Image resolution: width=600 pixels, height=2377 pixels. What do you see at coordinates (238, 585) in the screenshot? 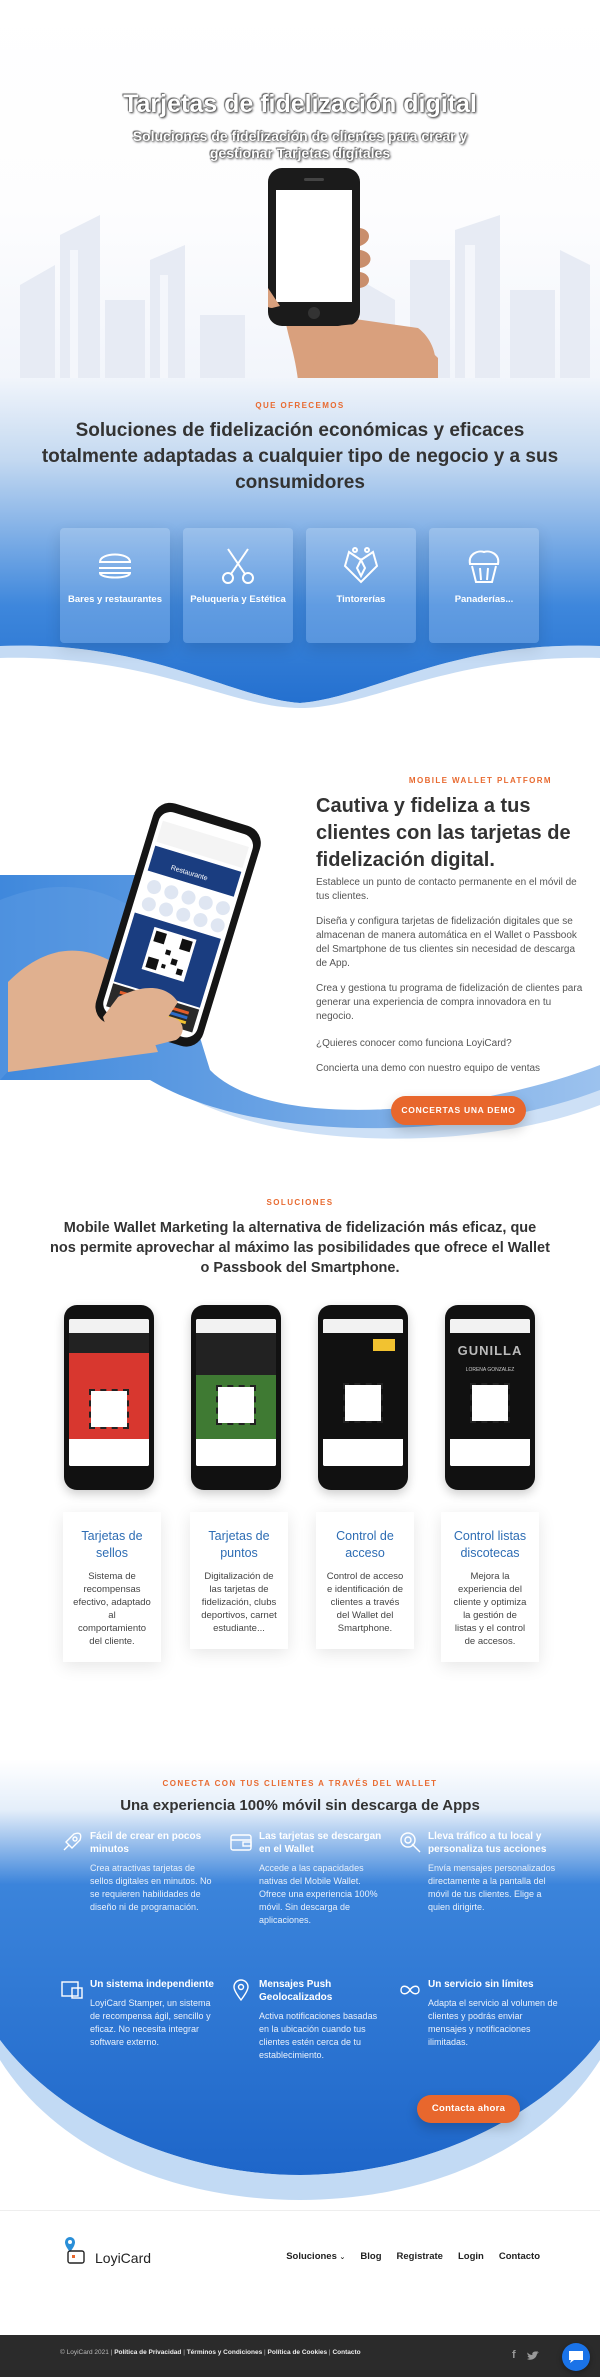
I see `card-peluqueria: Peluquería y Estética` at bounding box center [238, 585].